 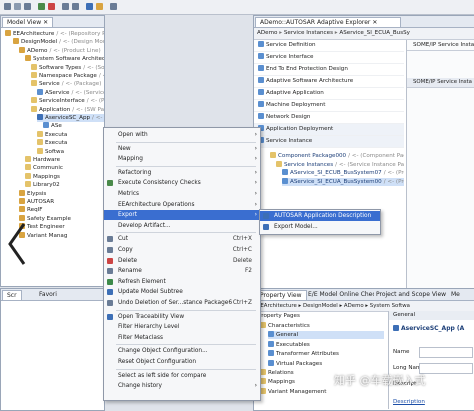 What do you see at coordinates (326, 344) in the screenshot?
I see `property-page-item: Executables` at bounding box center [326, 344].